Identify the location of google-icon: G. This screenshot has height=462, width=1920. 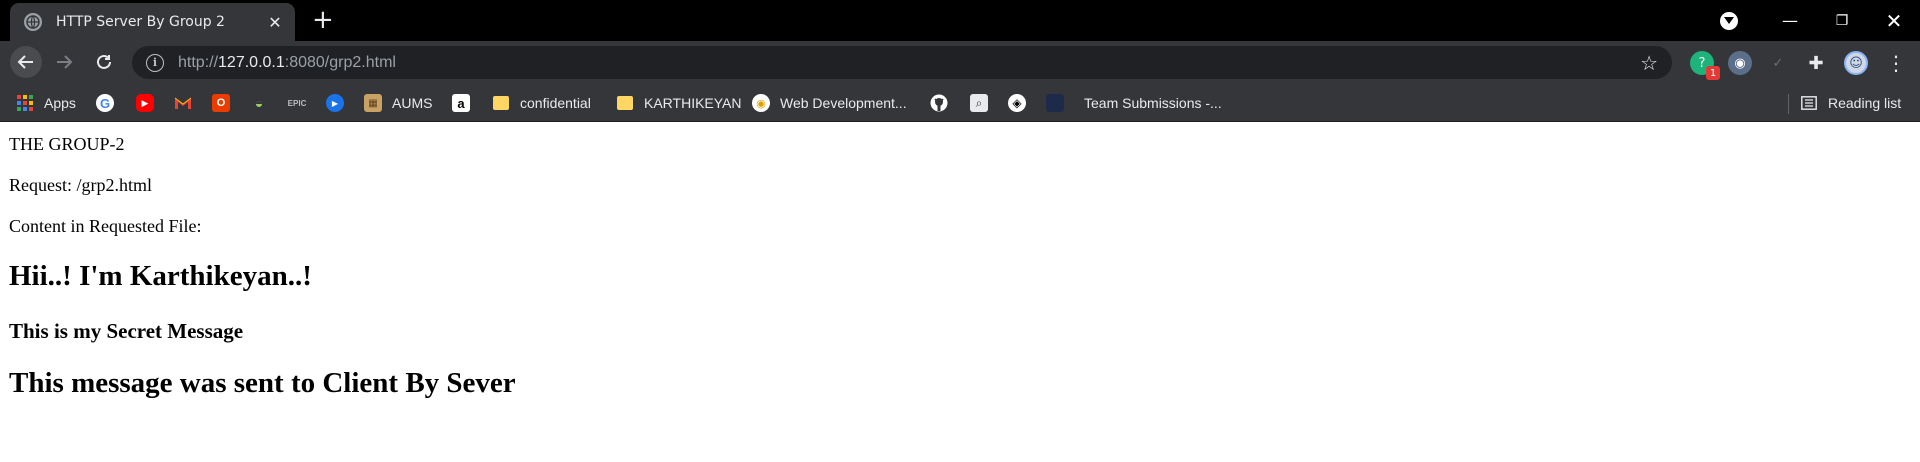
(105, 103).